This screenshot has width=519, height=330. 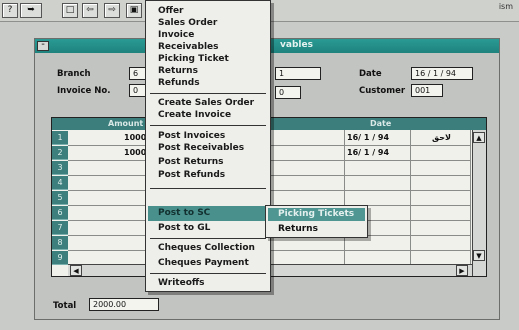 What do you see at coordinates (479, 255) in the screenshot?
I see `scroll-down-arrow-icon: ▼` at bounding box center [479, 255].